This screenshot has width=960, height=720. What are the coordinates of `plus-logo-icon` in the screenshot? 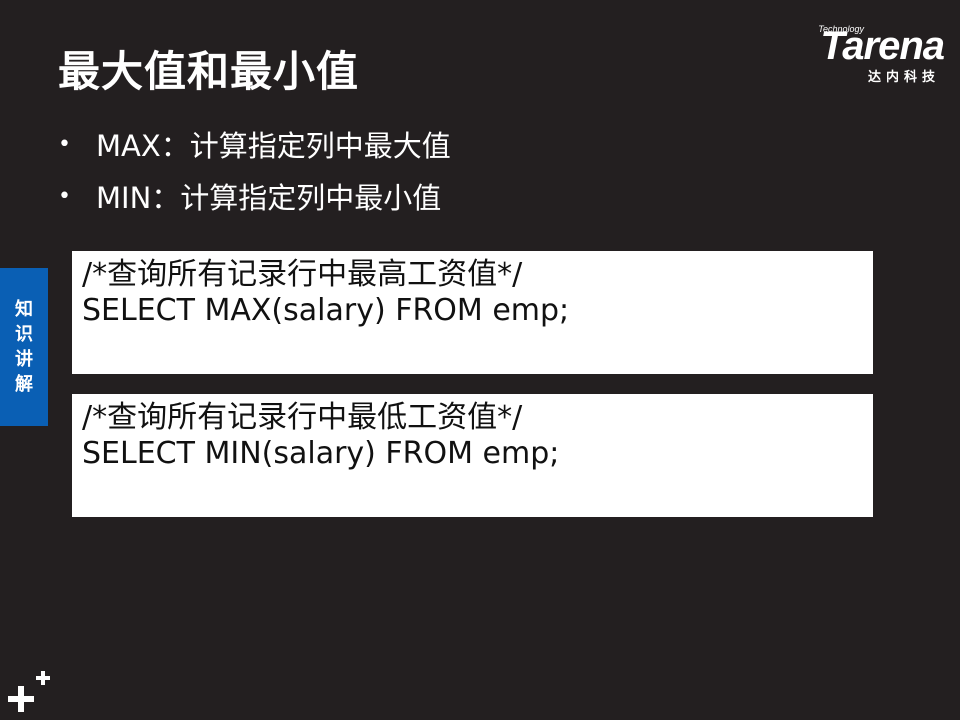 It's located at (29, 691).